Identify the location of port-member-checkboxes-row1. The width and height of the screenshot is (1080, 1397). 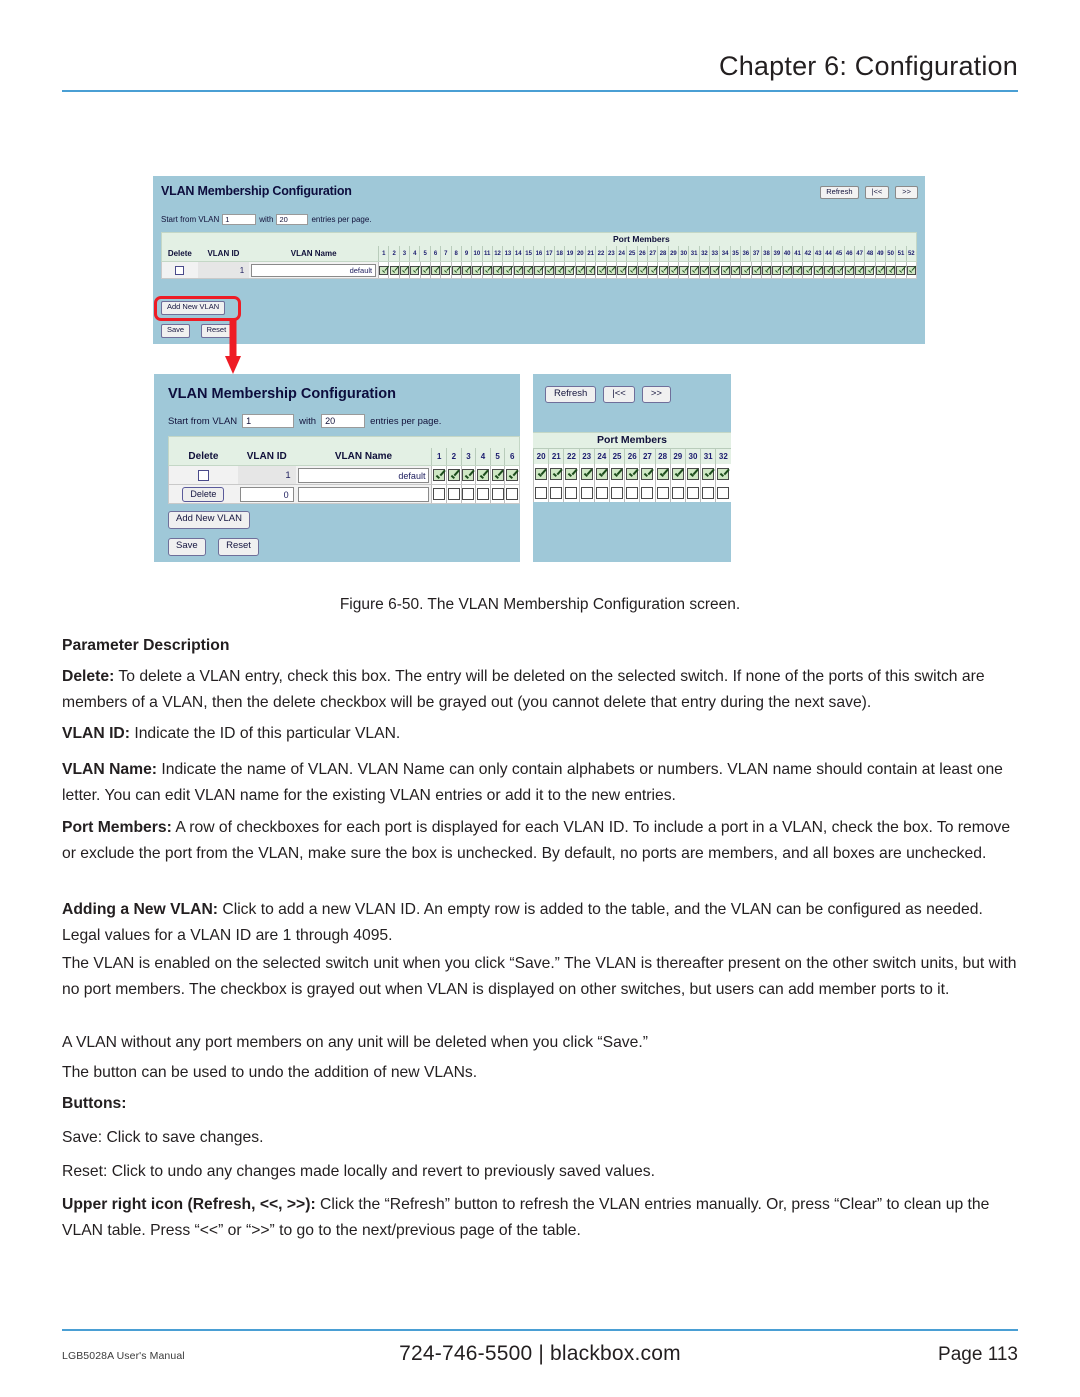
(632, 473).